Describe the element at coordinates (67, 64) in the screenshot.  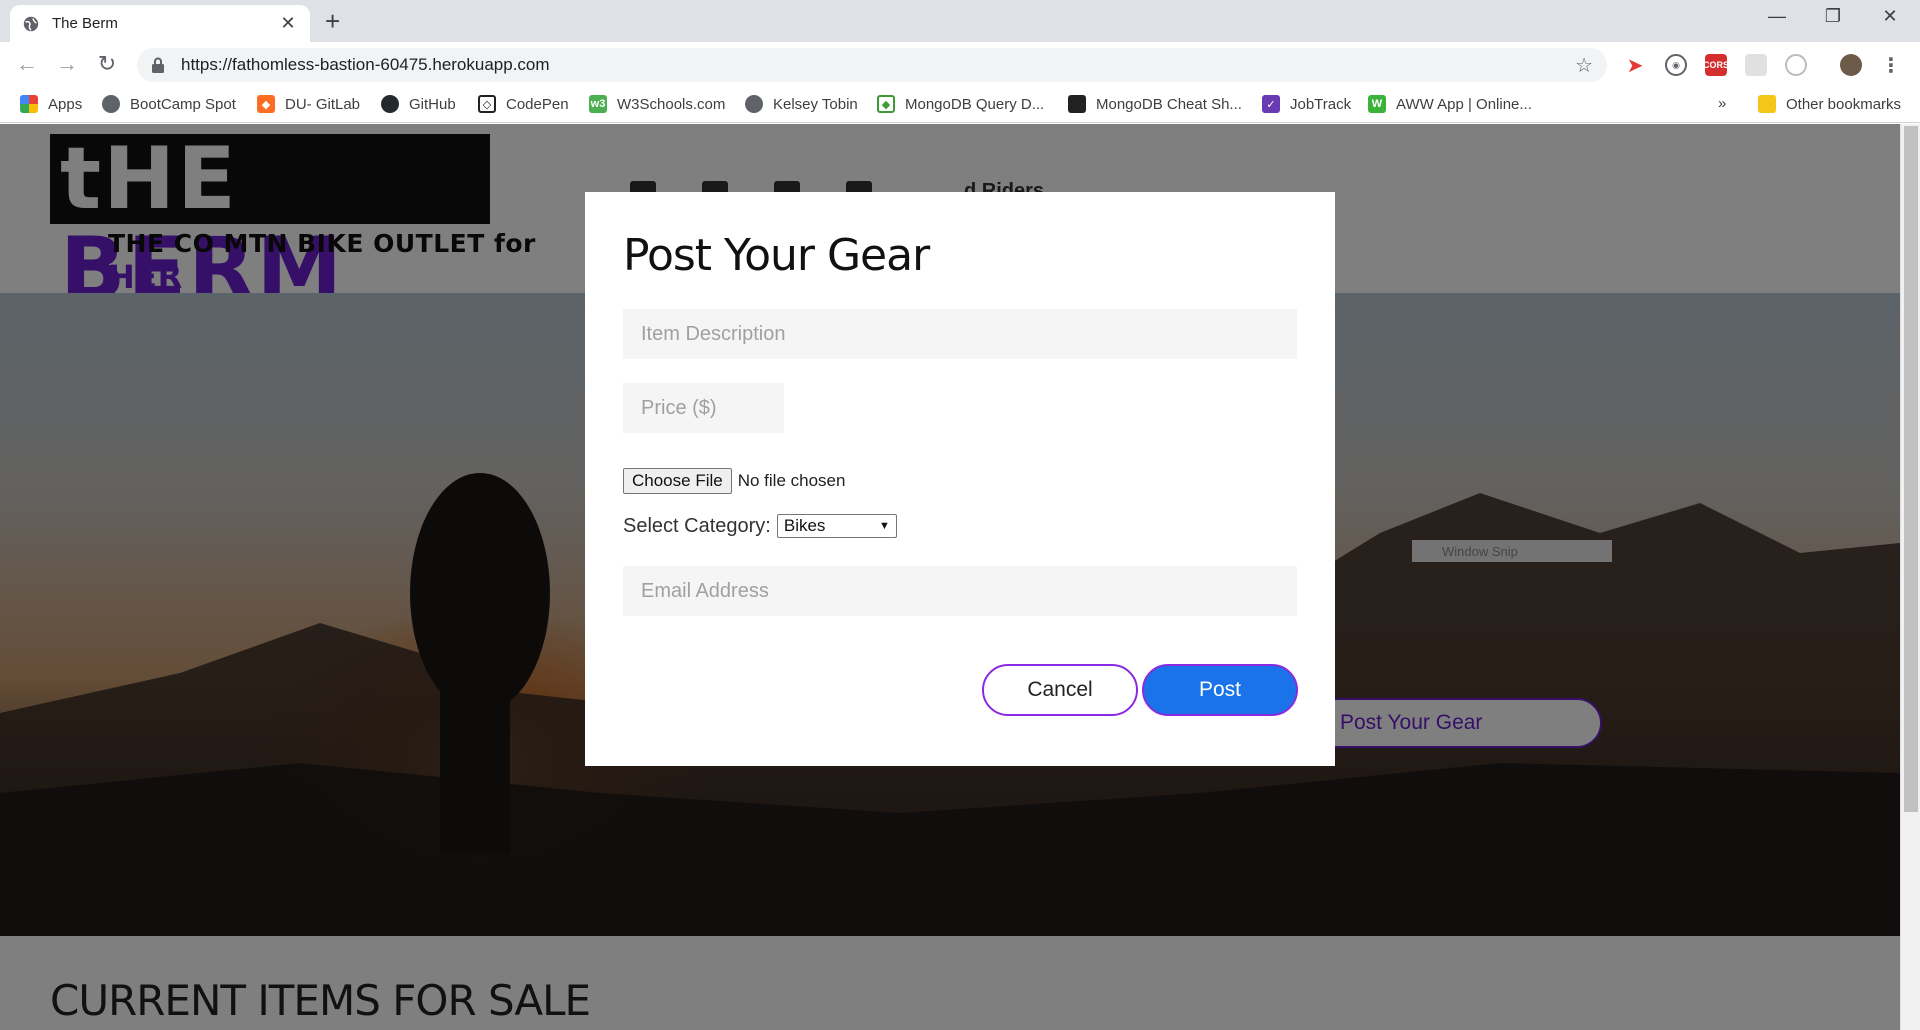
I see `forward-icon: →` at that location.